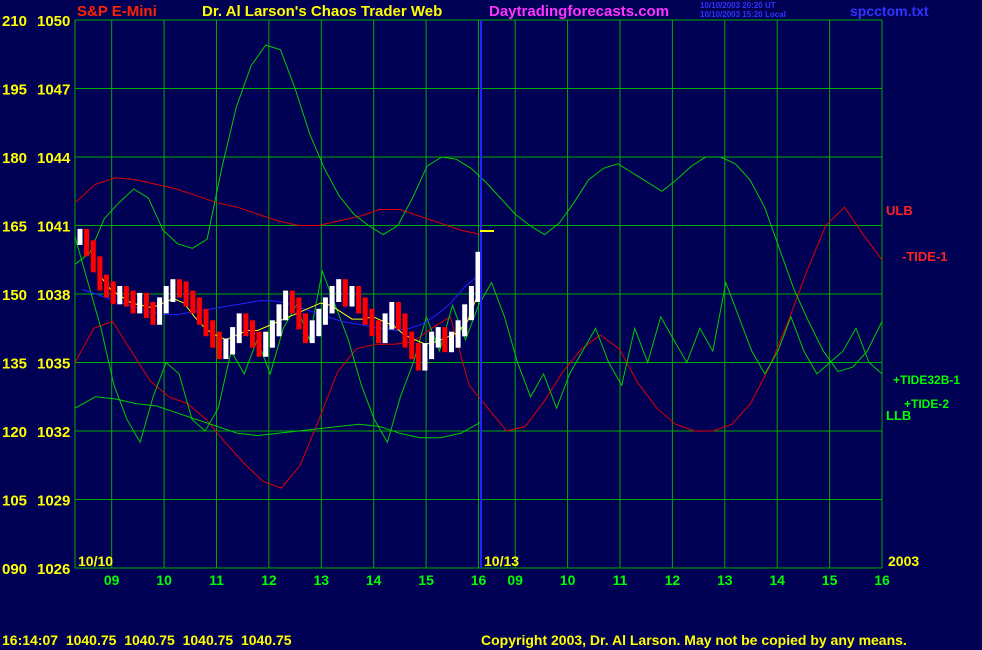 The height and width of the screenshot is (650, 982). Describe the element at coordinates (738, 5) in the screenshot. I see `timestamp-ut: 10/10/2003 20:20 UT` at that location.